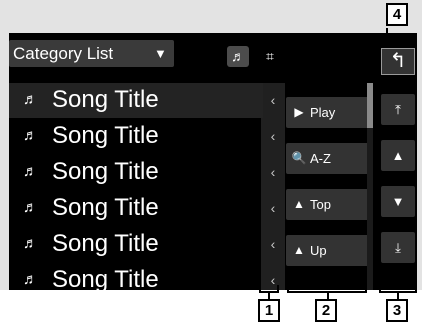  What do you see at coordinates (269, 295) in the screenshot?
I see `callout-1-stem` at bounding box center [269, 295].